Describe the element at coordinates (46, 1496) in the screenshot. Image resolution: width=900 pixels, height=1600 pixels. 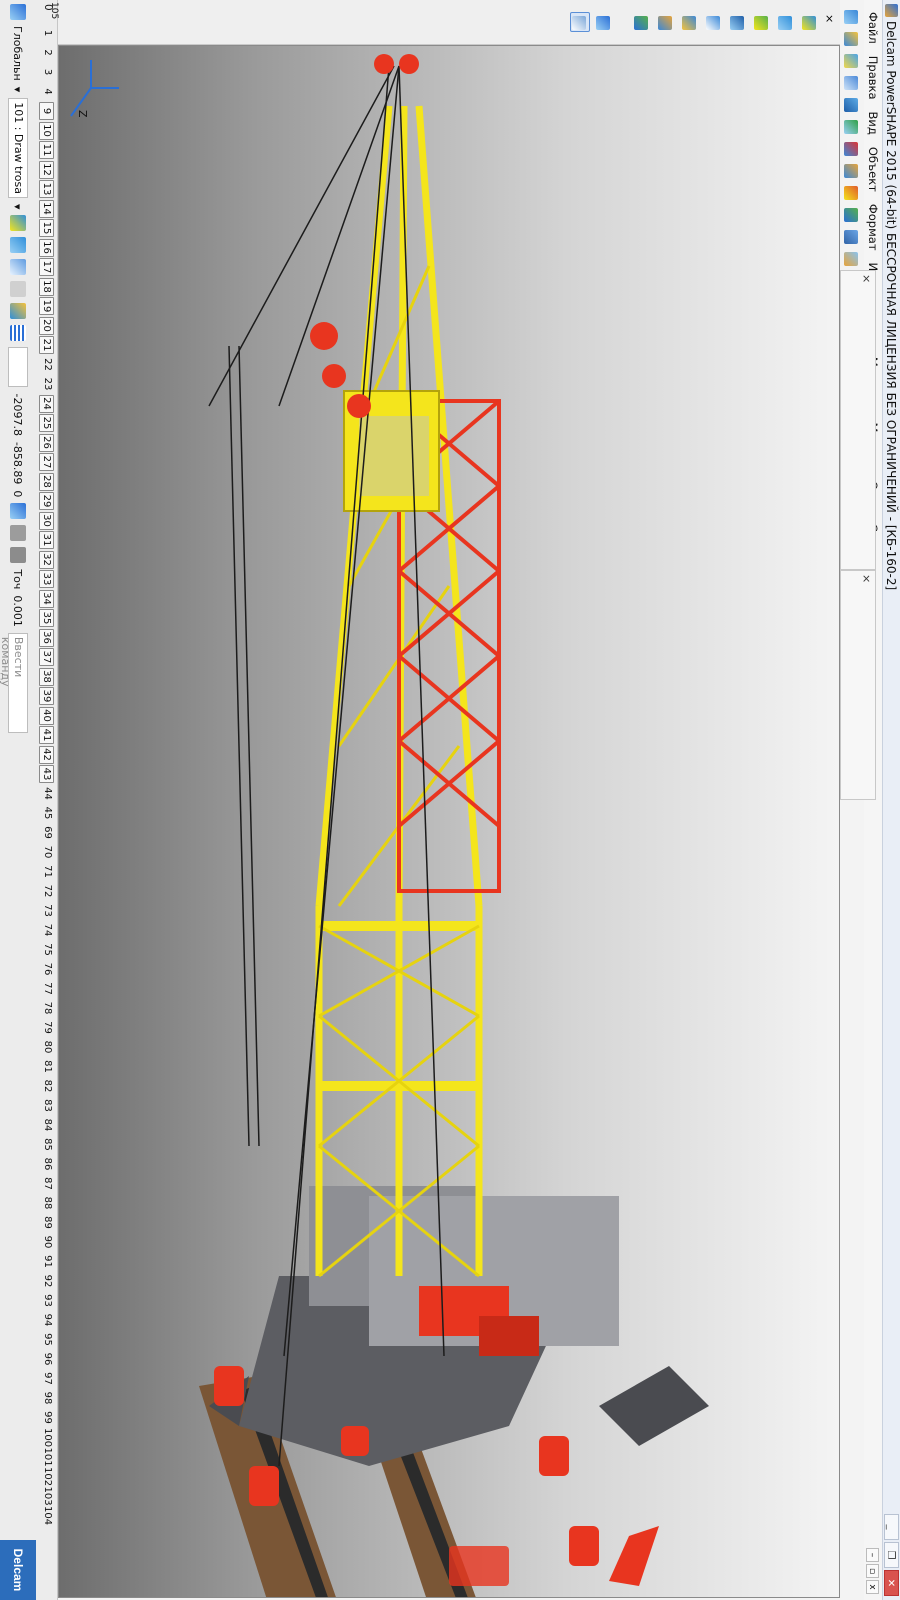
I see `layer-tab: 103` at that location.